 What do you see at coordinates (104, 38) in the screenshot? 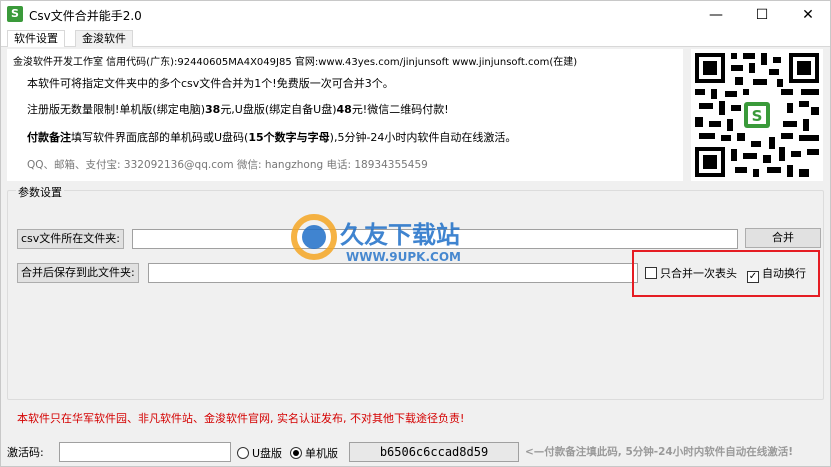
I see `tab-jinjun-software: 金浚软件` at bounding box center [104, 38].